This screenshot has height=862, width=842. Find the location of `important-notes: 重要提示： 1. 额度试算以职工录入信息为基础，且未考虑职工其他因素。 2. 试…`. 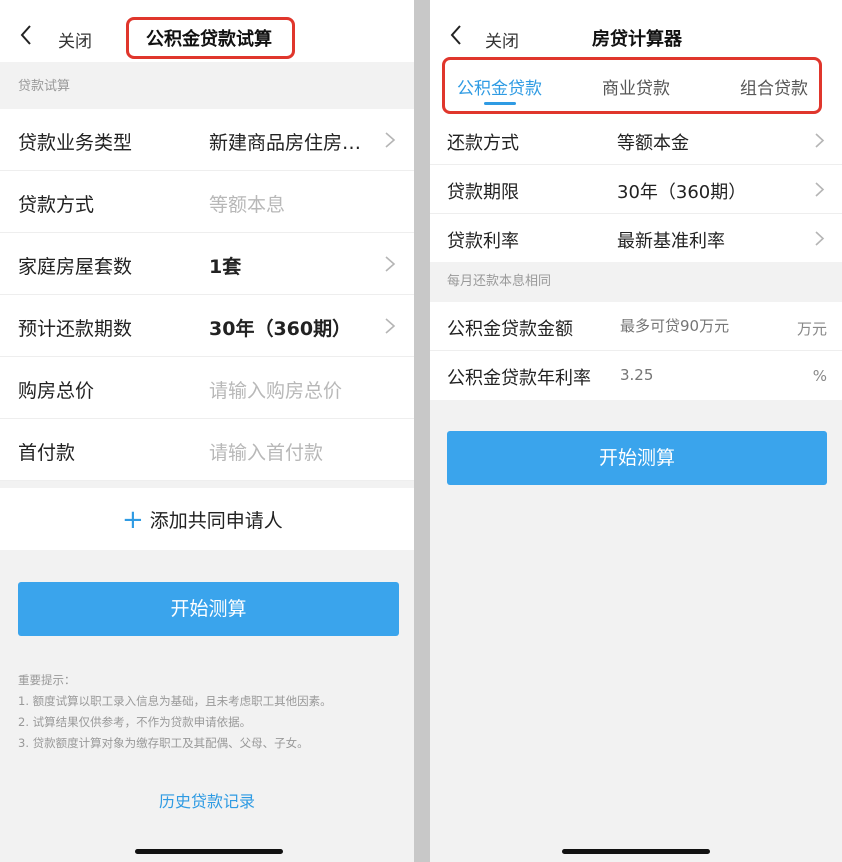

important-notes: 重要提示： 1. 额度试算以职工录入信息为基础，且未考虑职工其他因素。 2. 试… is located at coordinates (175, 712).